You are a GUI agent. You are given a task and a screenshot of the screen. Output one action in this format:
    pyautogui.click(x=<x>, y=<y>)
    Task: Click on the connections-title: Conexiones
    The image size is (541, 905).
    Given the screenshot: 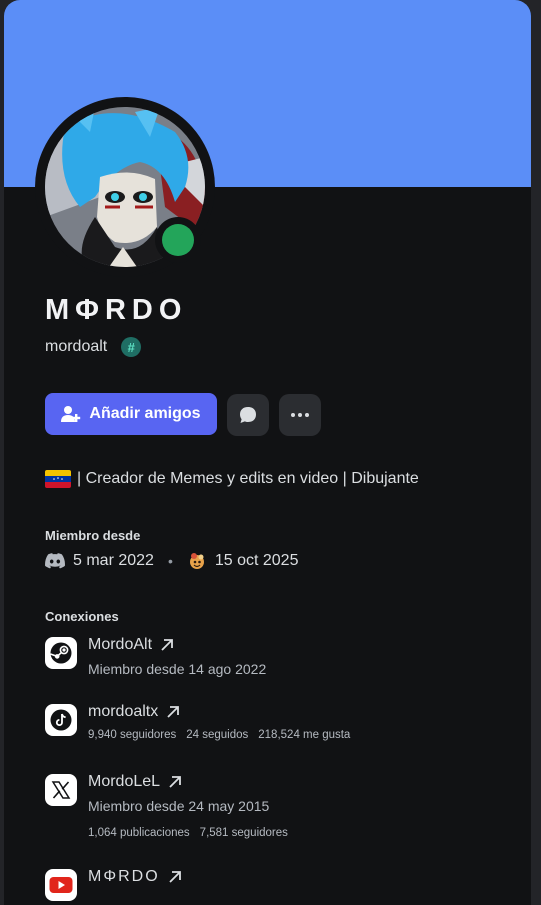 What is the action you would take?
    pyautogui.click(x=82, y=616)
    